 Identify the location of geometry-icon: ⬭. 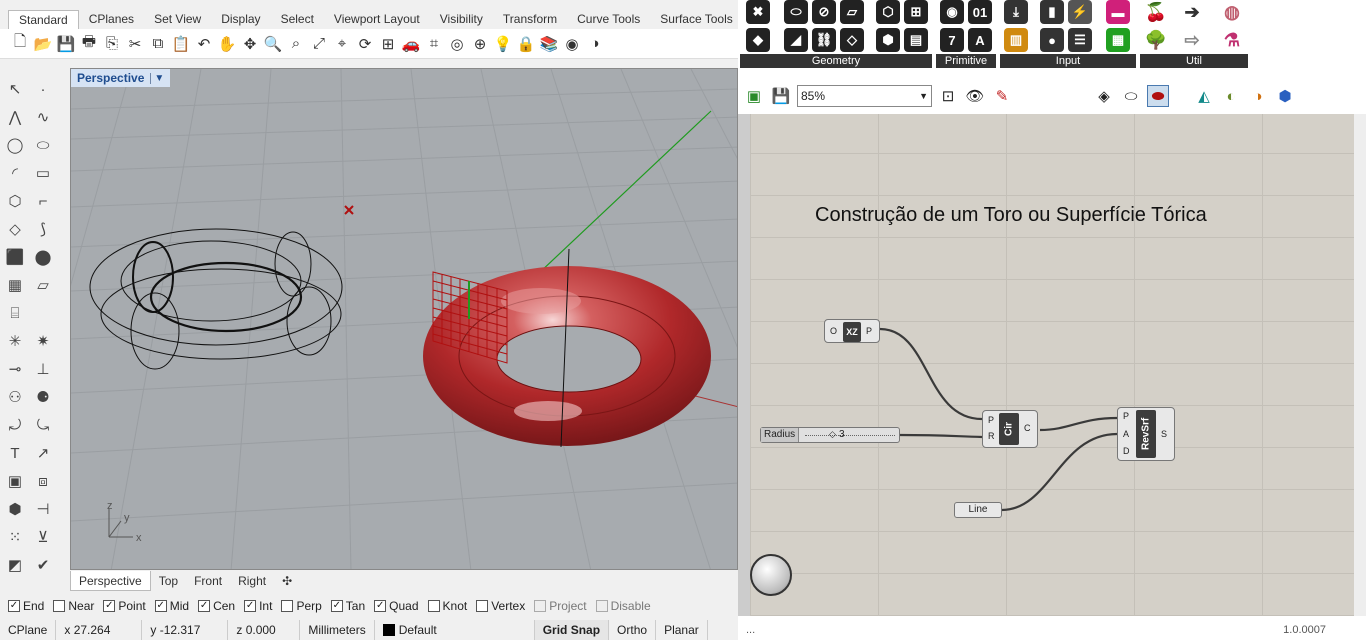
(796, 12).